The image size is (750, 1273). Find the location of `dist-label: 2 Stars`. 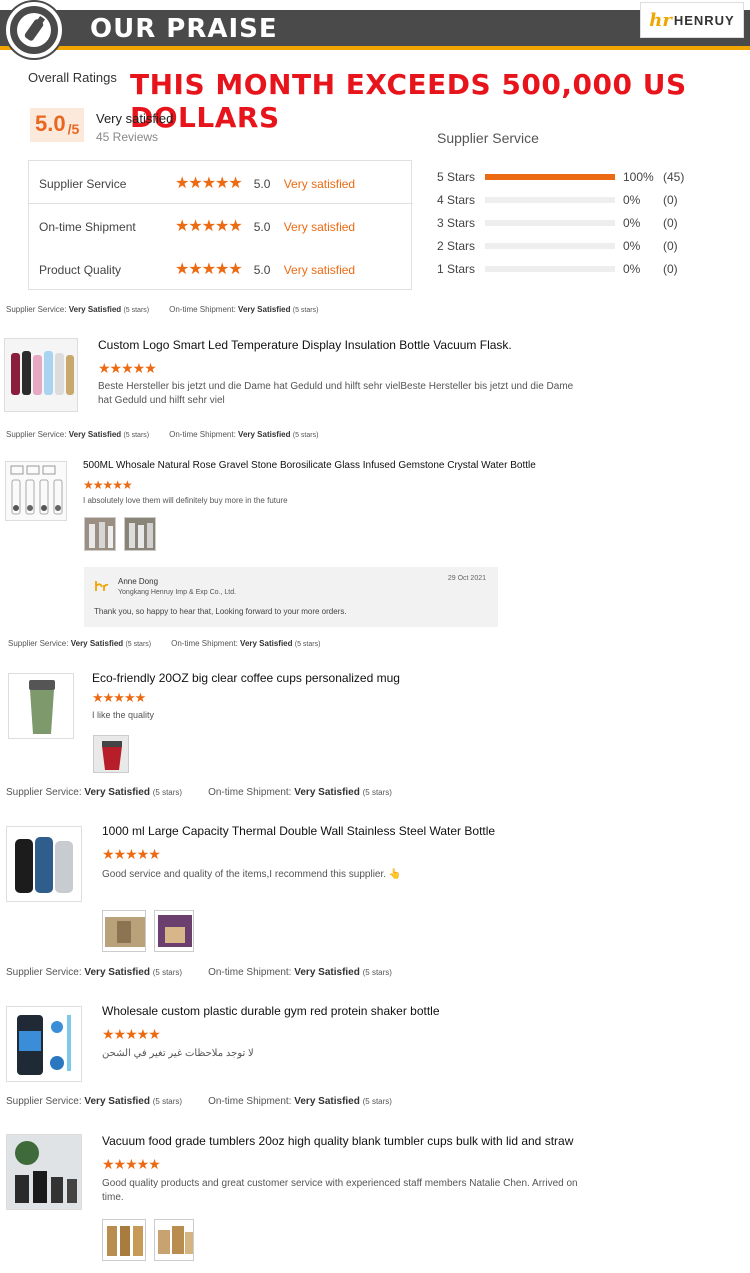

dist-label: 2 Stars is located at coordinates (456, 246).